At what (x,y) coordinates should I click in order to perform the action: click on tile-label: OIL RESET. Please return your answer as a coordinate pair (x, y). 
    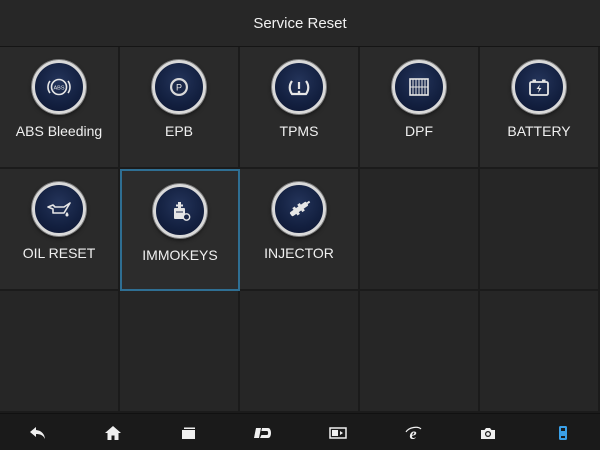
    Looking at the image, I should click on (59, 253).